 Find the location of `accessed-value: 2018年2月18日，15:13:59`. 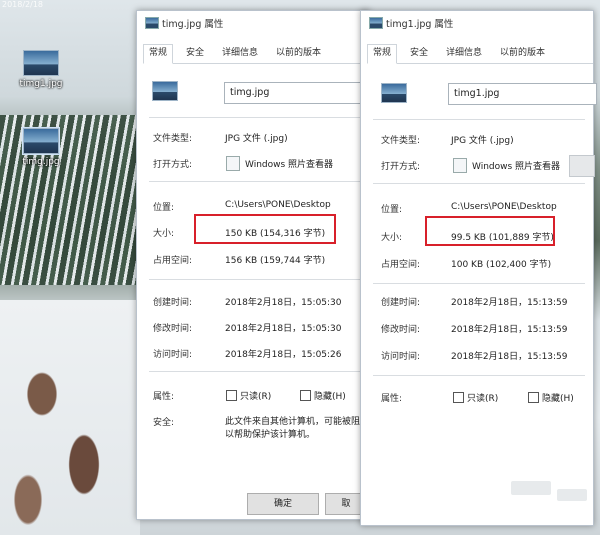

accessed-value: 2018年2月18日，15:13:59 is located at coordinates (509, 357).